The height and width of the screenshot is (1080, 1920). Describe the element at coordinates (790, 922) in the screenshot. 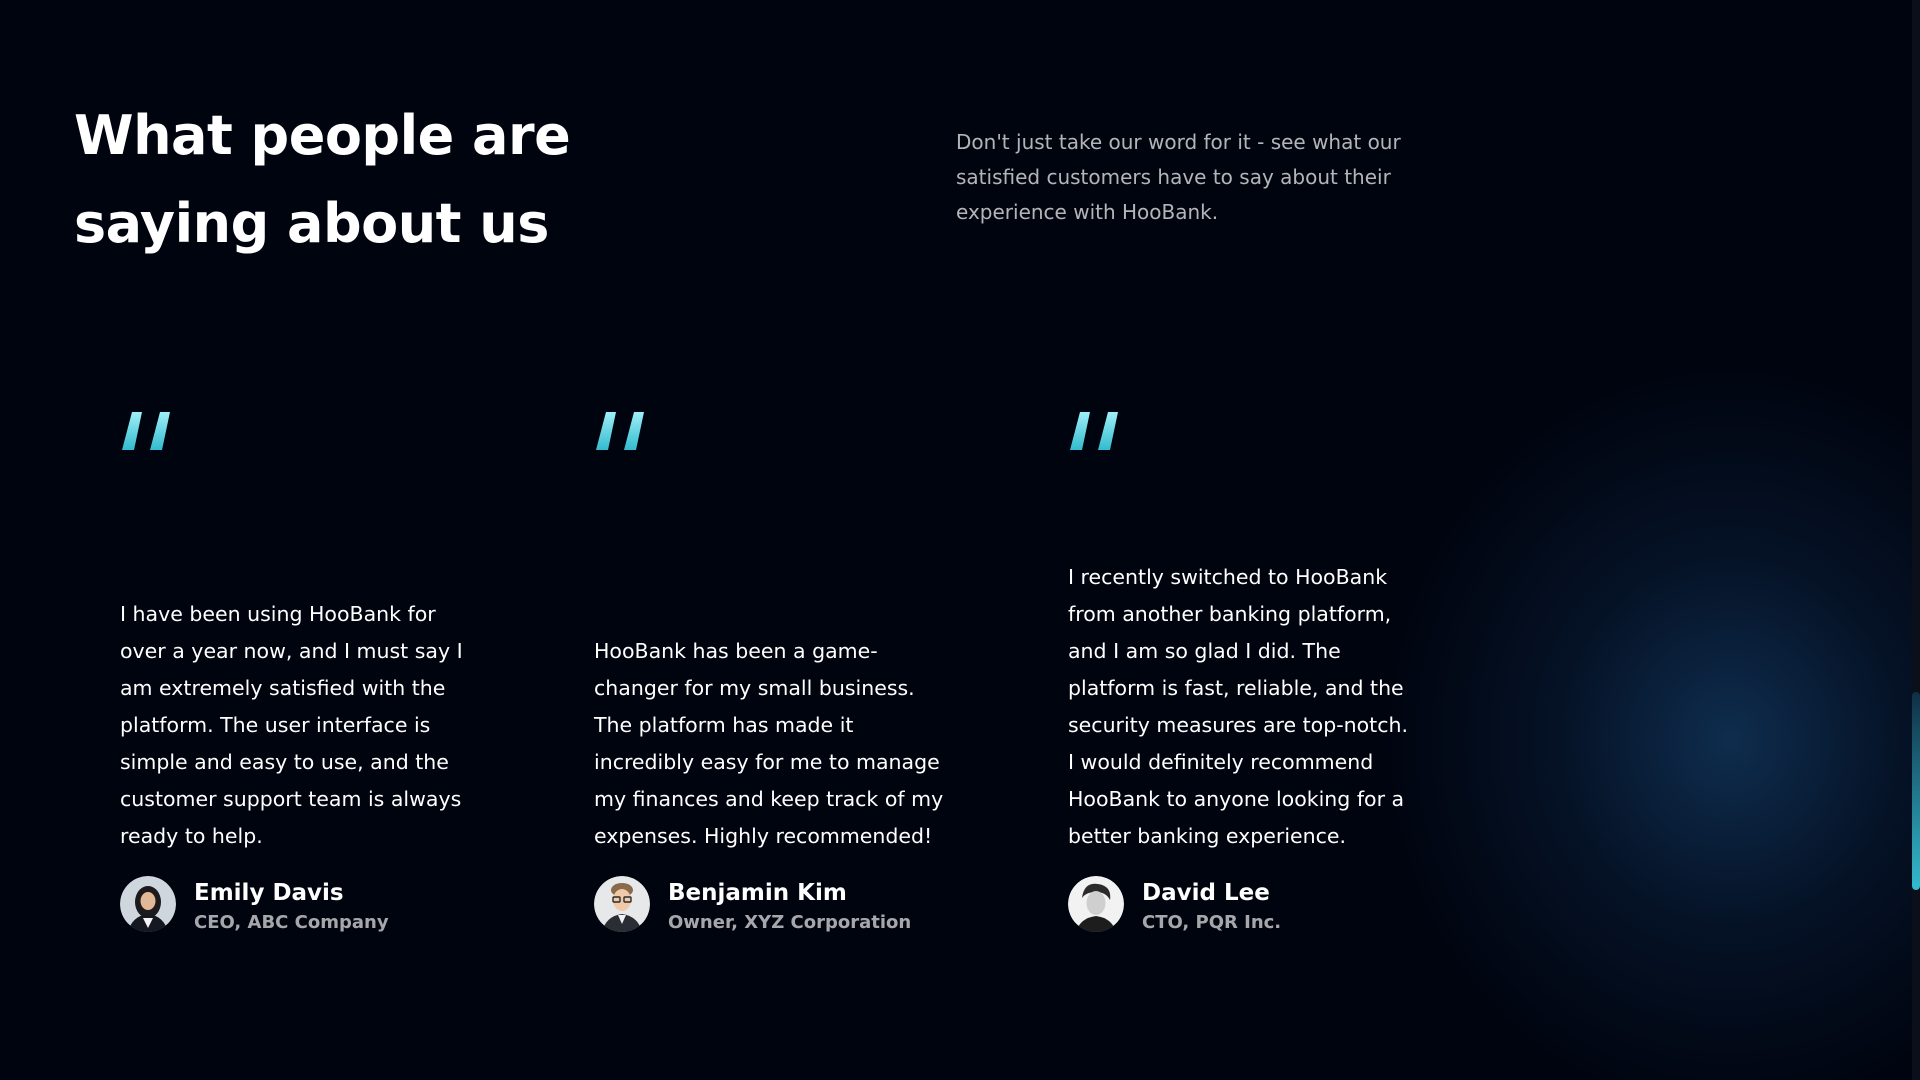

I see `author-title: Owner, XYZ Corporation` at that location.